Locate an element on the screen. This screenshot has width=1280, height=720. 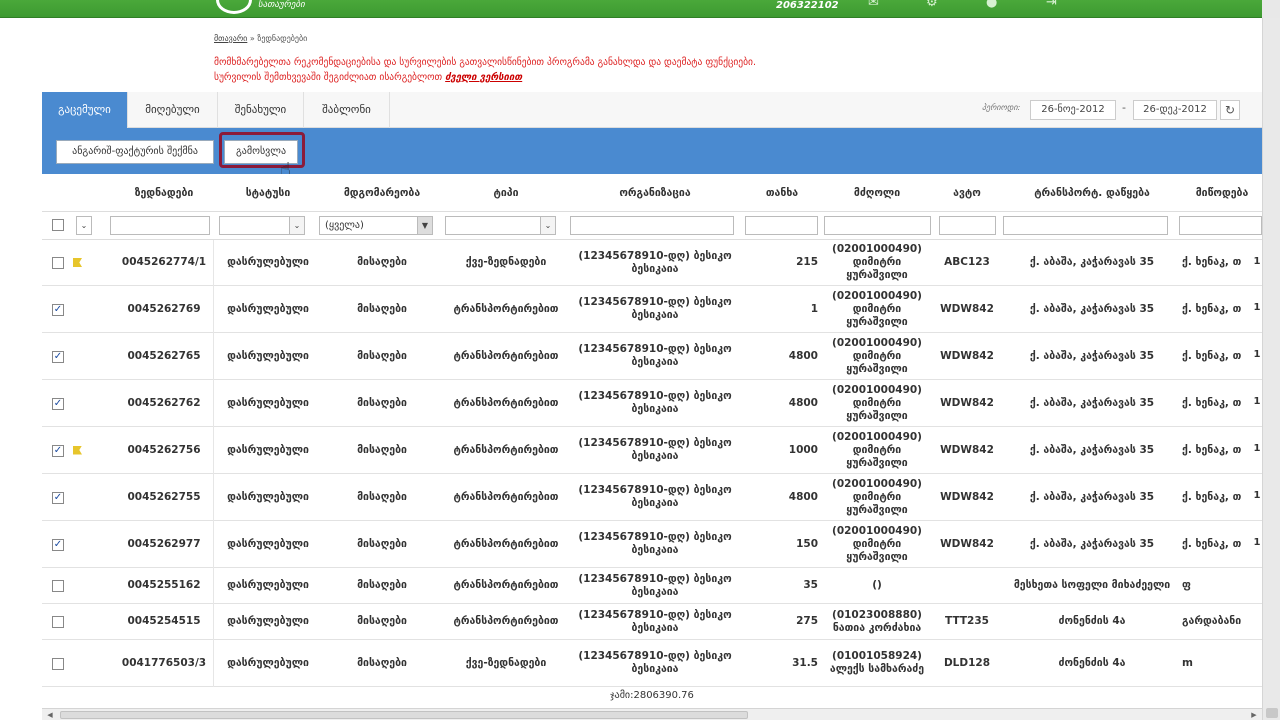
tab-saved: შენახული is located at coordinates (261, 110).